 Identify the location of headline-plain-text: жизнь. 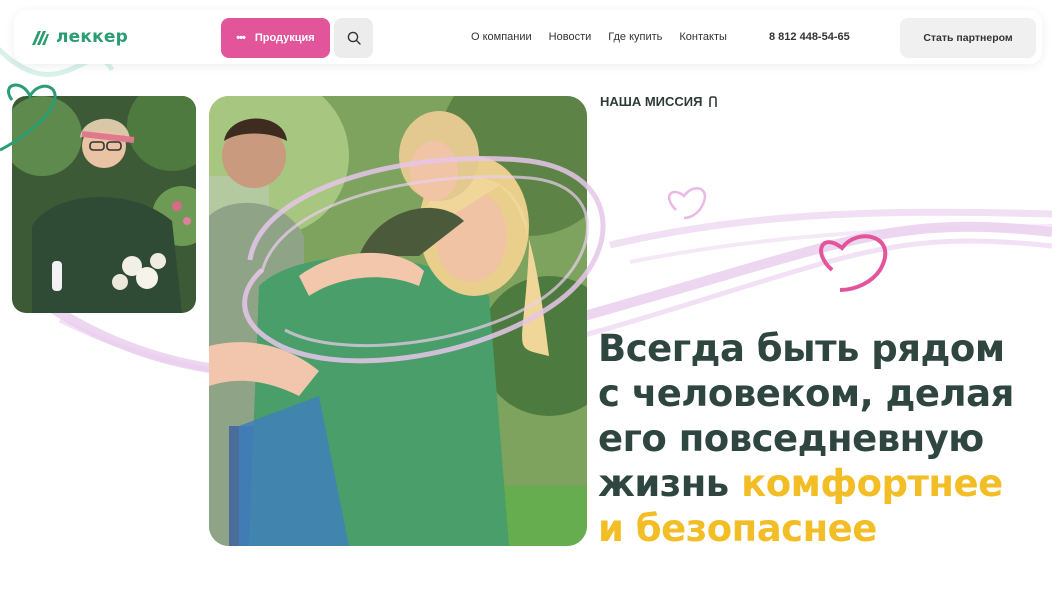
(670, 483).